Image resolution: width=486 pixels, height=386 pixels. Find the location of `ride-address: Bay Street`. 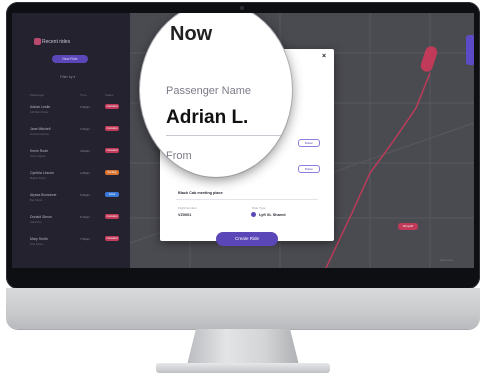

ride-address: Bay Street is located at coordinates (36, 200).